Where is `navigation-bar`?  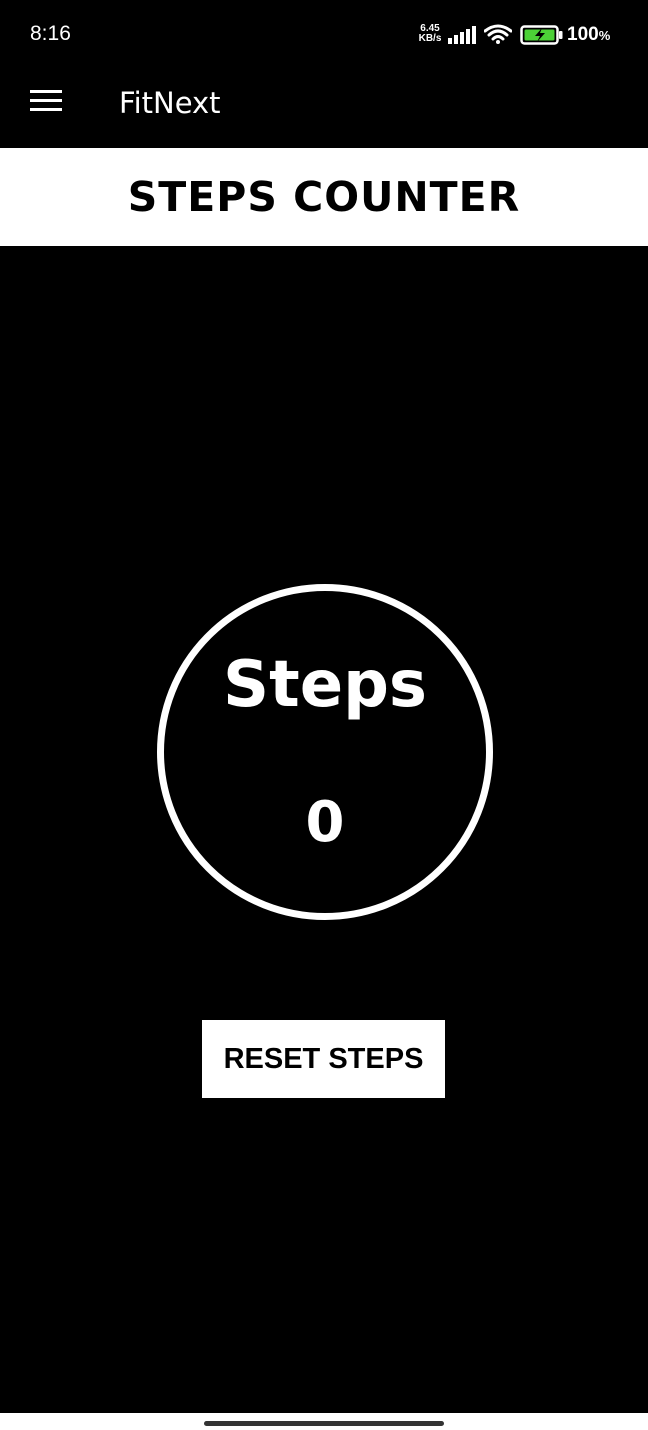
navigation-bar is located at coordinates (324, 1421).